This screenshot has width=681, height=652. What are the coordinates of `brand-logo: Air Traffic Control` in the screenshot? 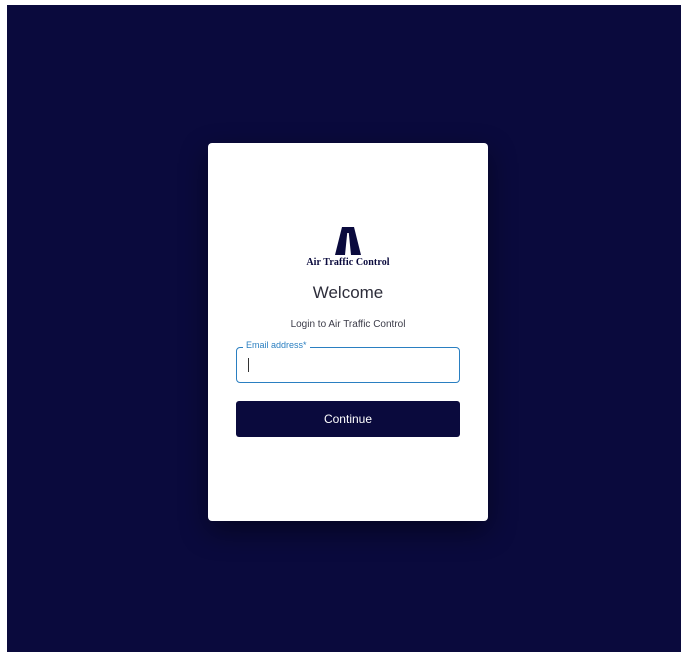 It's located at (348, 247).